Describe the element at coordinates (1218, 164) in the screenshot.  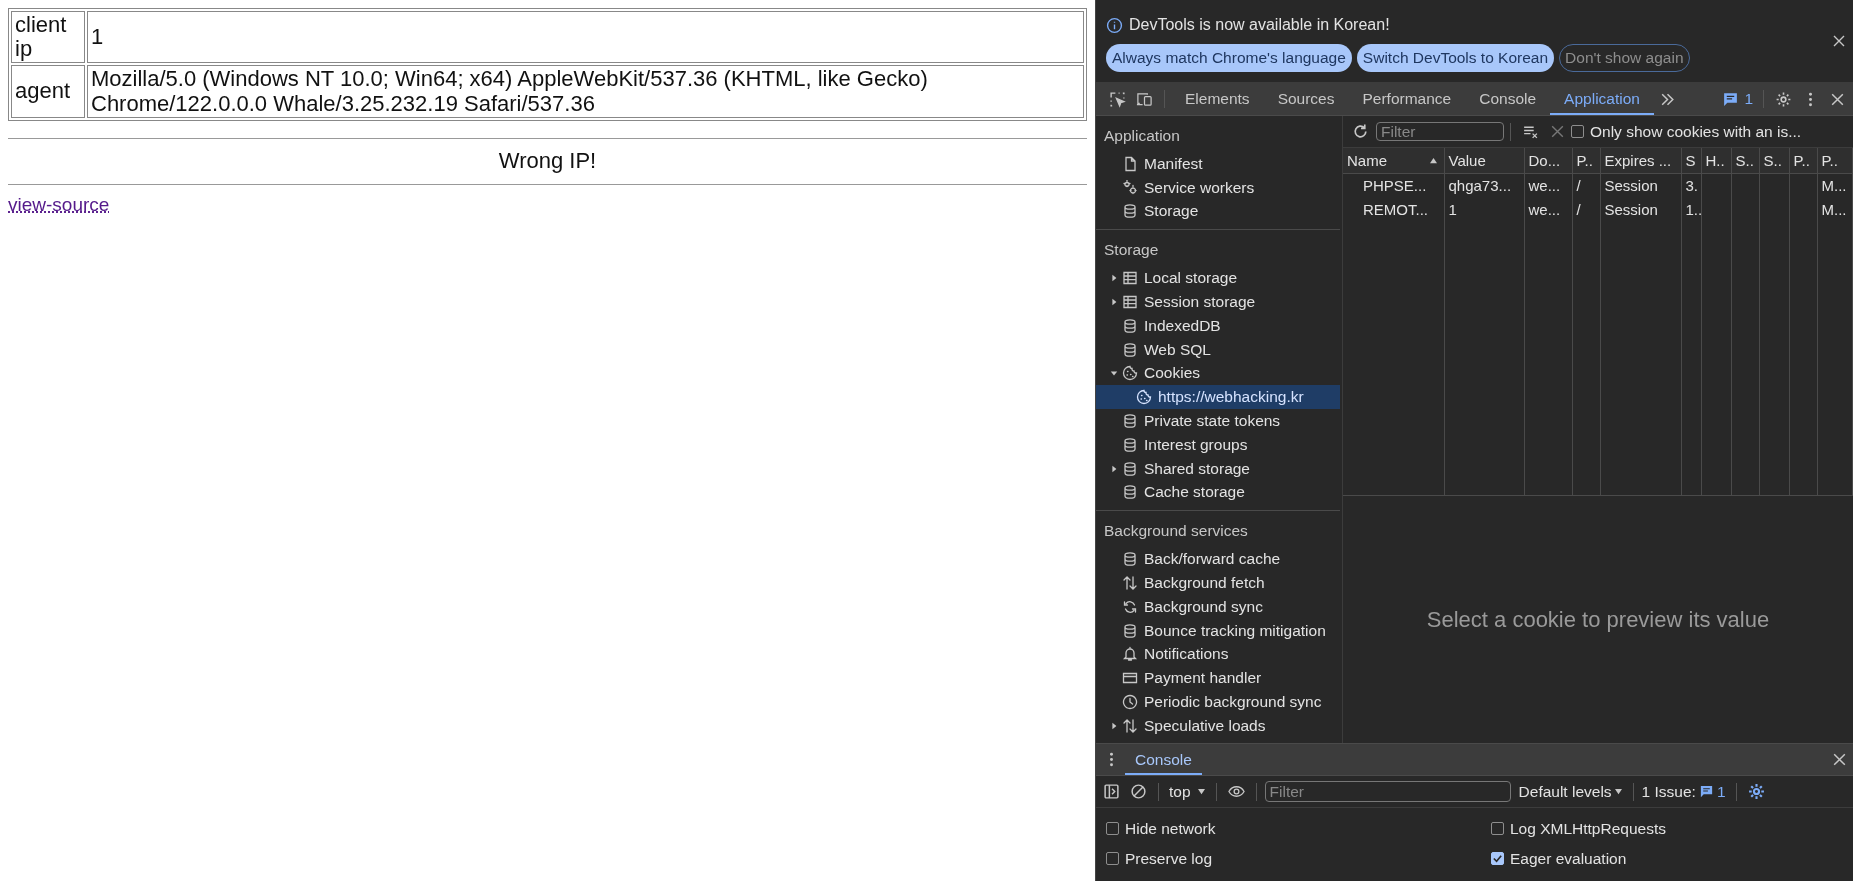
I see `sidebar-item: Manifest` at that location.